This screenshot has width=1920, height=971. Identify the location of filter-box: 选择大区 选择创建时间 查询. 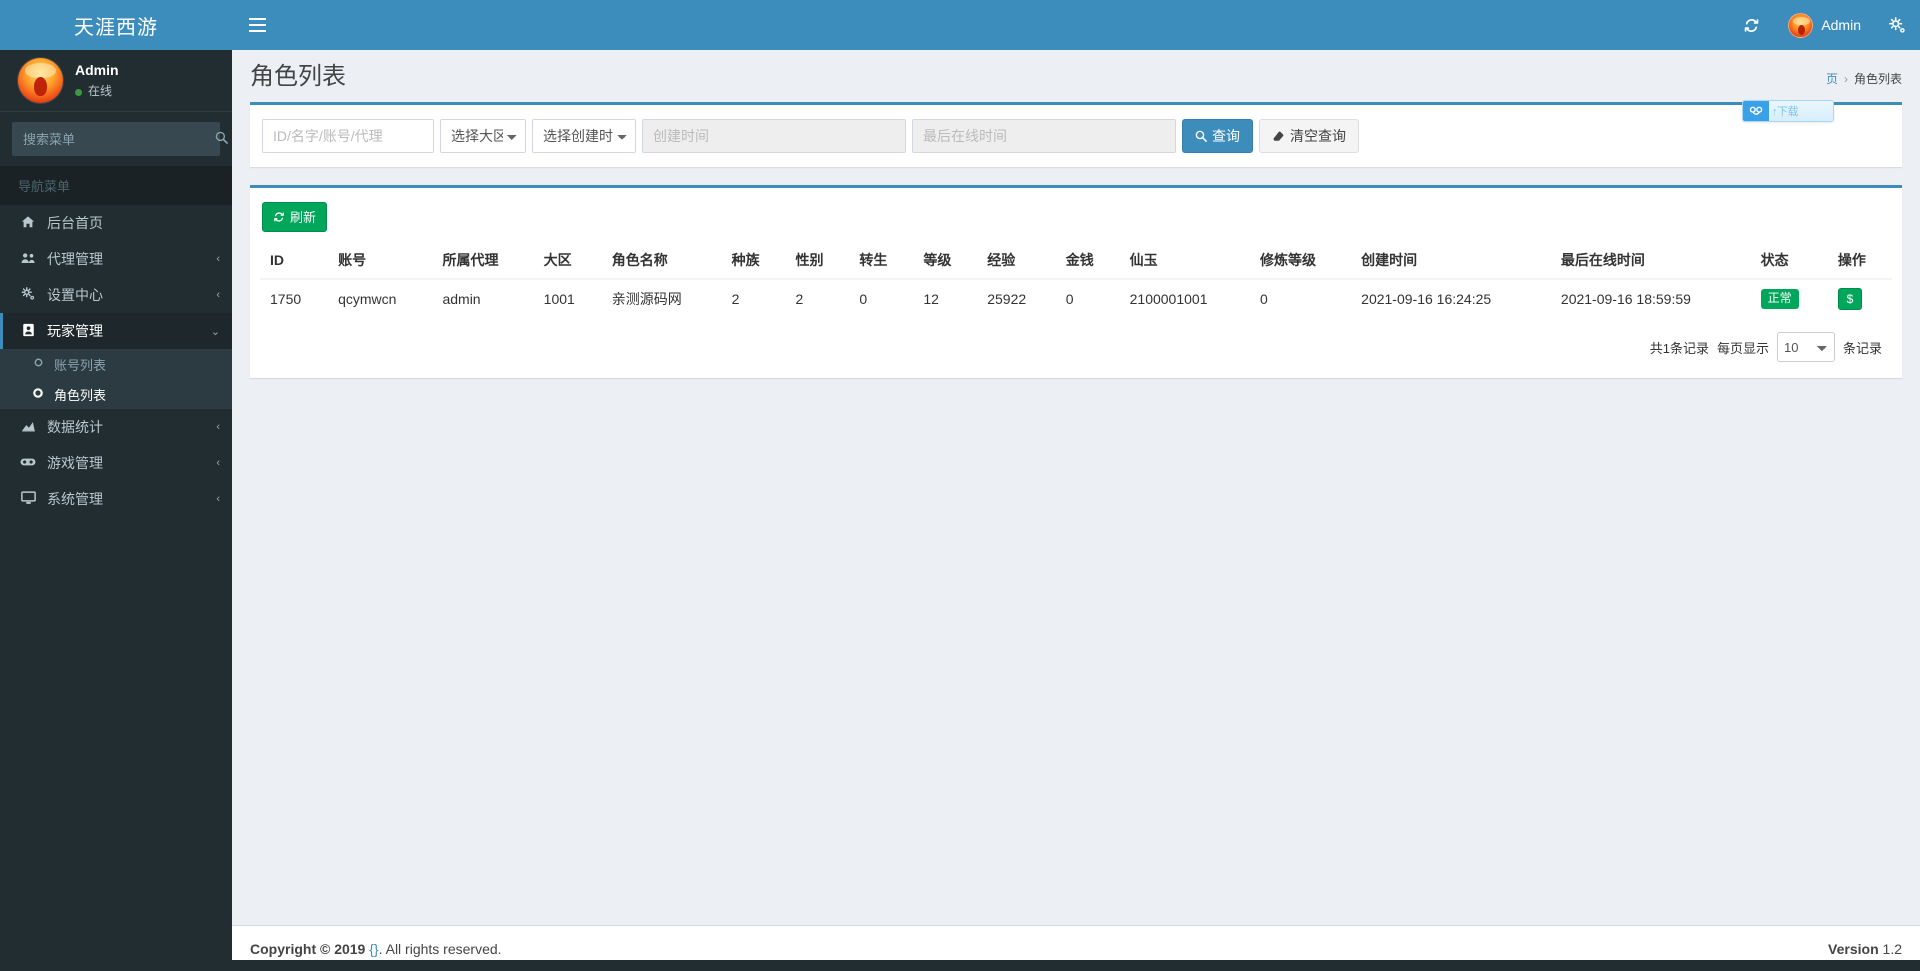
(1076, 134).